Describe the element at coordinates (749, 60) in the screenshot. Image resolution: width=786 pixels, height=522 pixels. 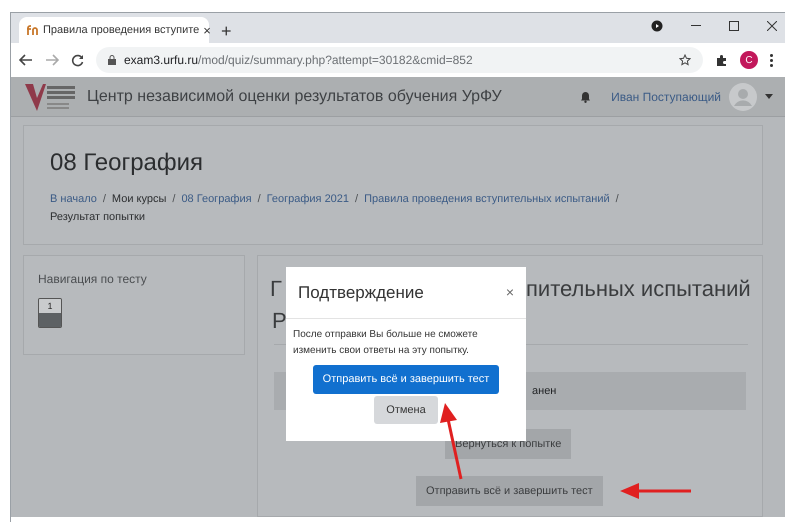
I see `profile-avatar: C` at that location.